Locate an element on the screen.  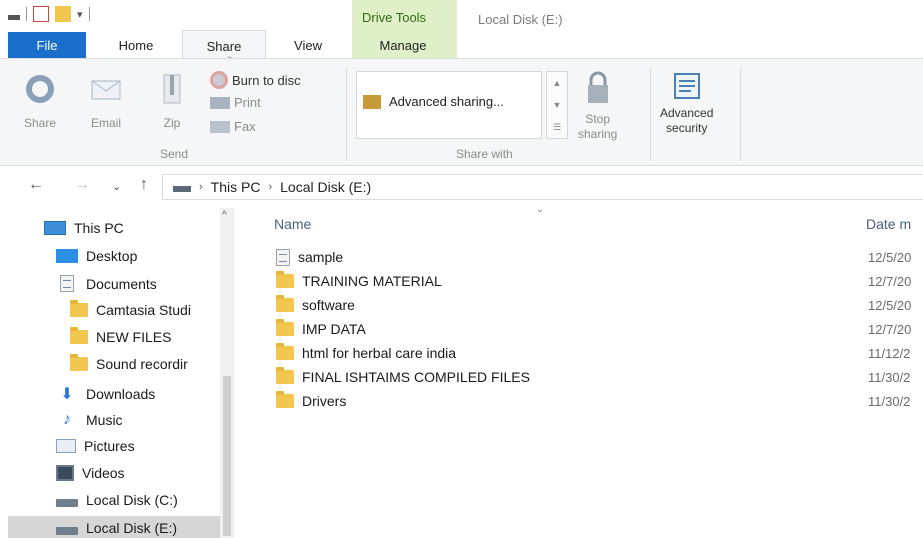
file-row-training-material: TRAINING MATERIAL 12/7/20 is located at coordinates (599, 281).